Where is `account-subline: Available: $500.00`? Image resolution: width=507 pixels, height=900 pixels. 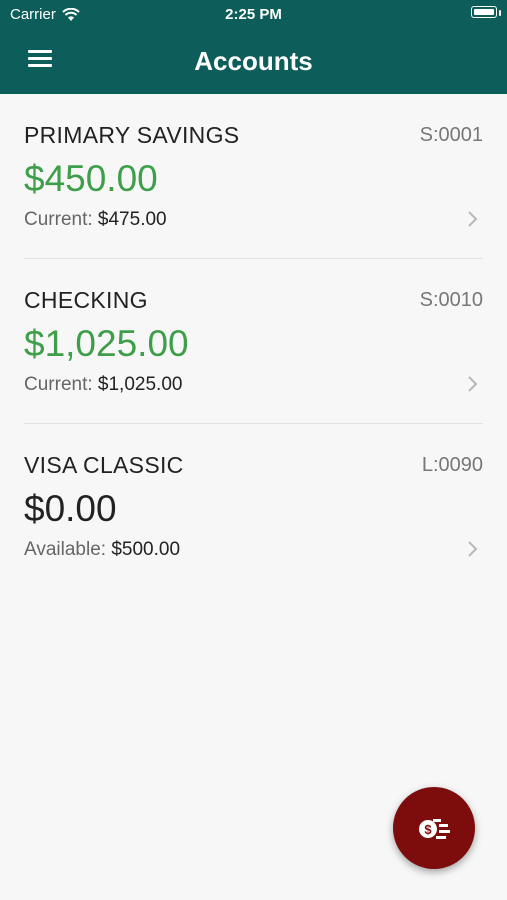
account-subline: Available: $500.00 is located at coordinates (102, 550).